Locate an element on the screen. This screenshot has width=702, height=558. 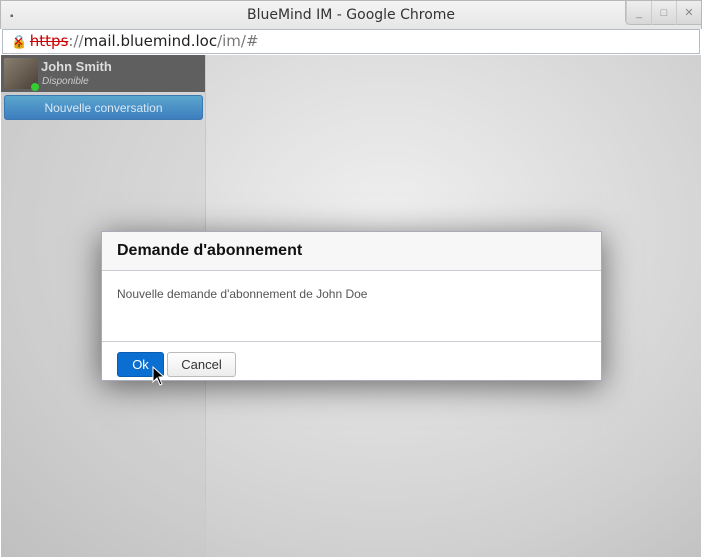
maximize-button: □ is located at coordinates (663, 13).